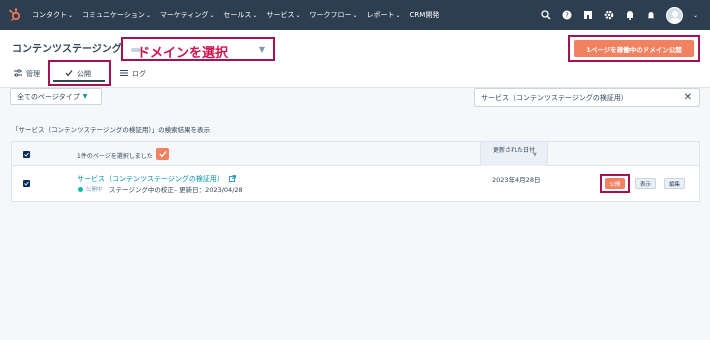 Image resolution: width=710 pixels, height=340 pixels. What do you see at coordinates (688, 97) in the screenshot?
I see `close-icon: ✕` at bounding box center [688, 97].